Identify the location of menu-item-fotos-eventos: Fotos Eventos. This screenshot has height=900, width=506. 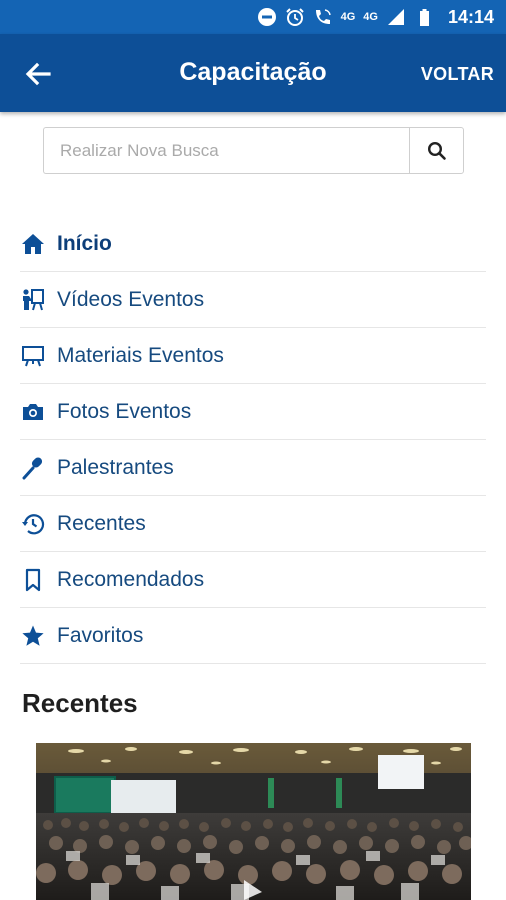
(253, 412).